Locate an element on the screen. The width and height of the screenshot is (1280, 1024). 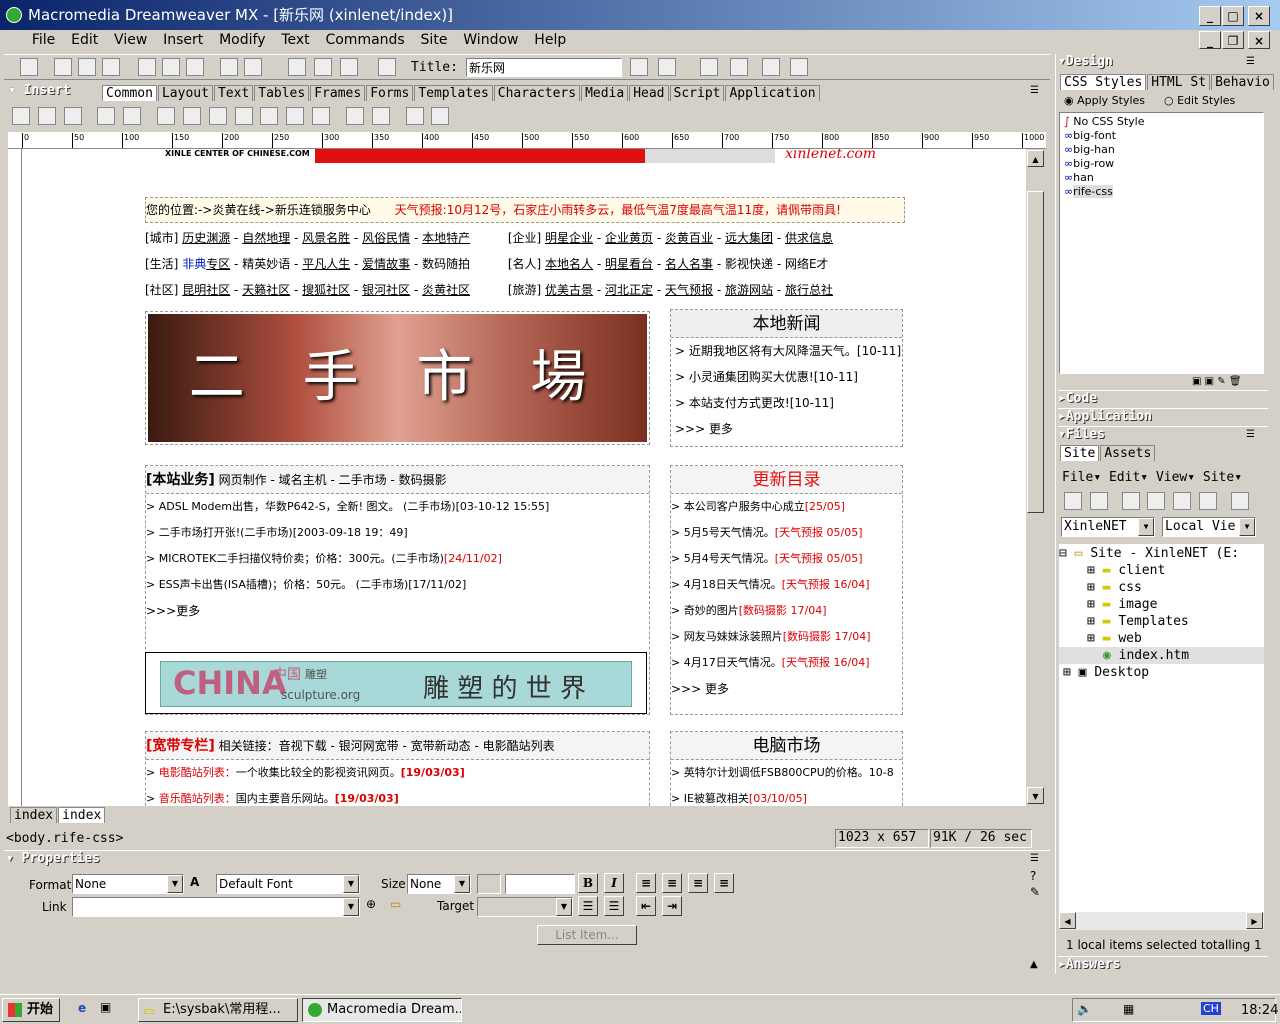
edit-style-icon: ✎ is located at coordinates (1221, 381).